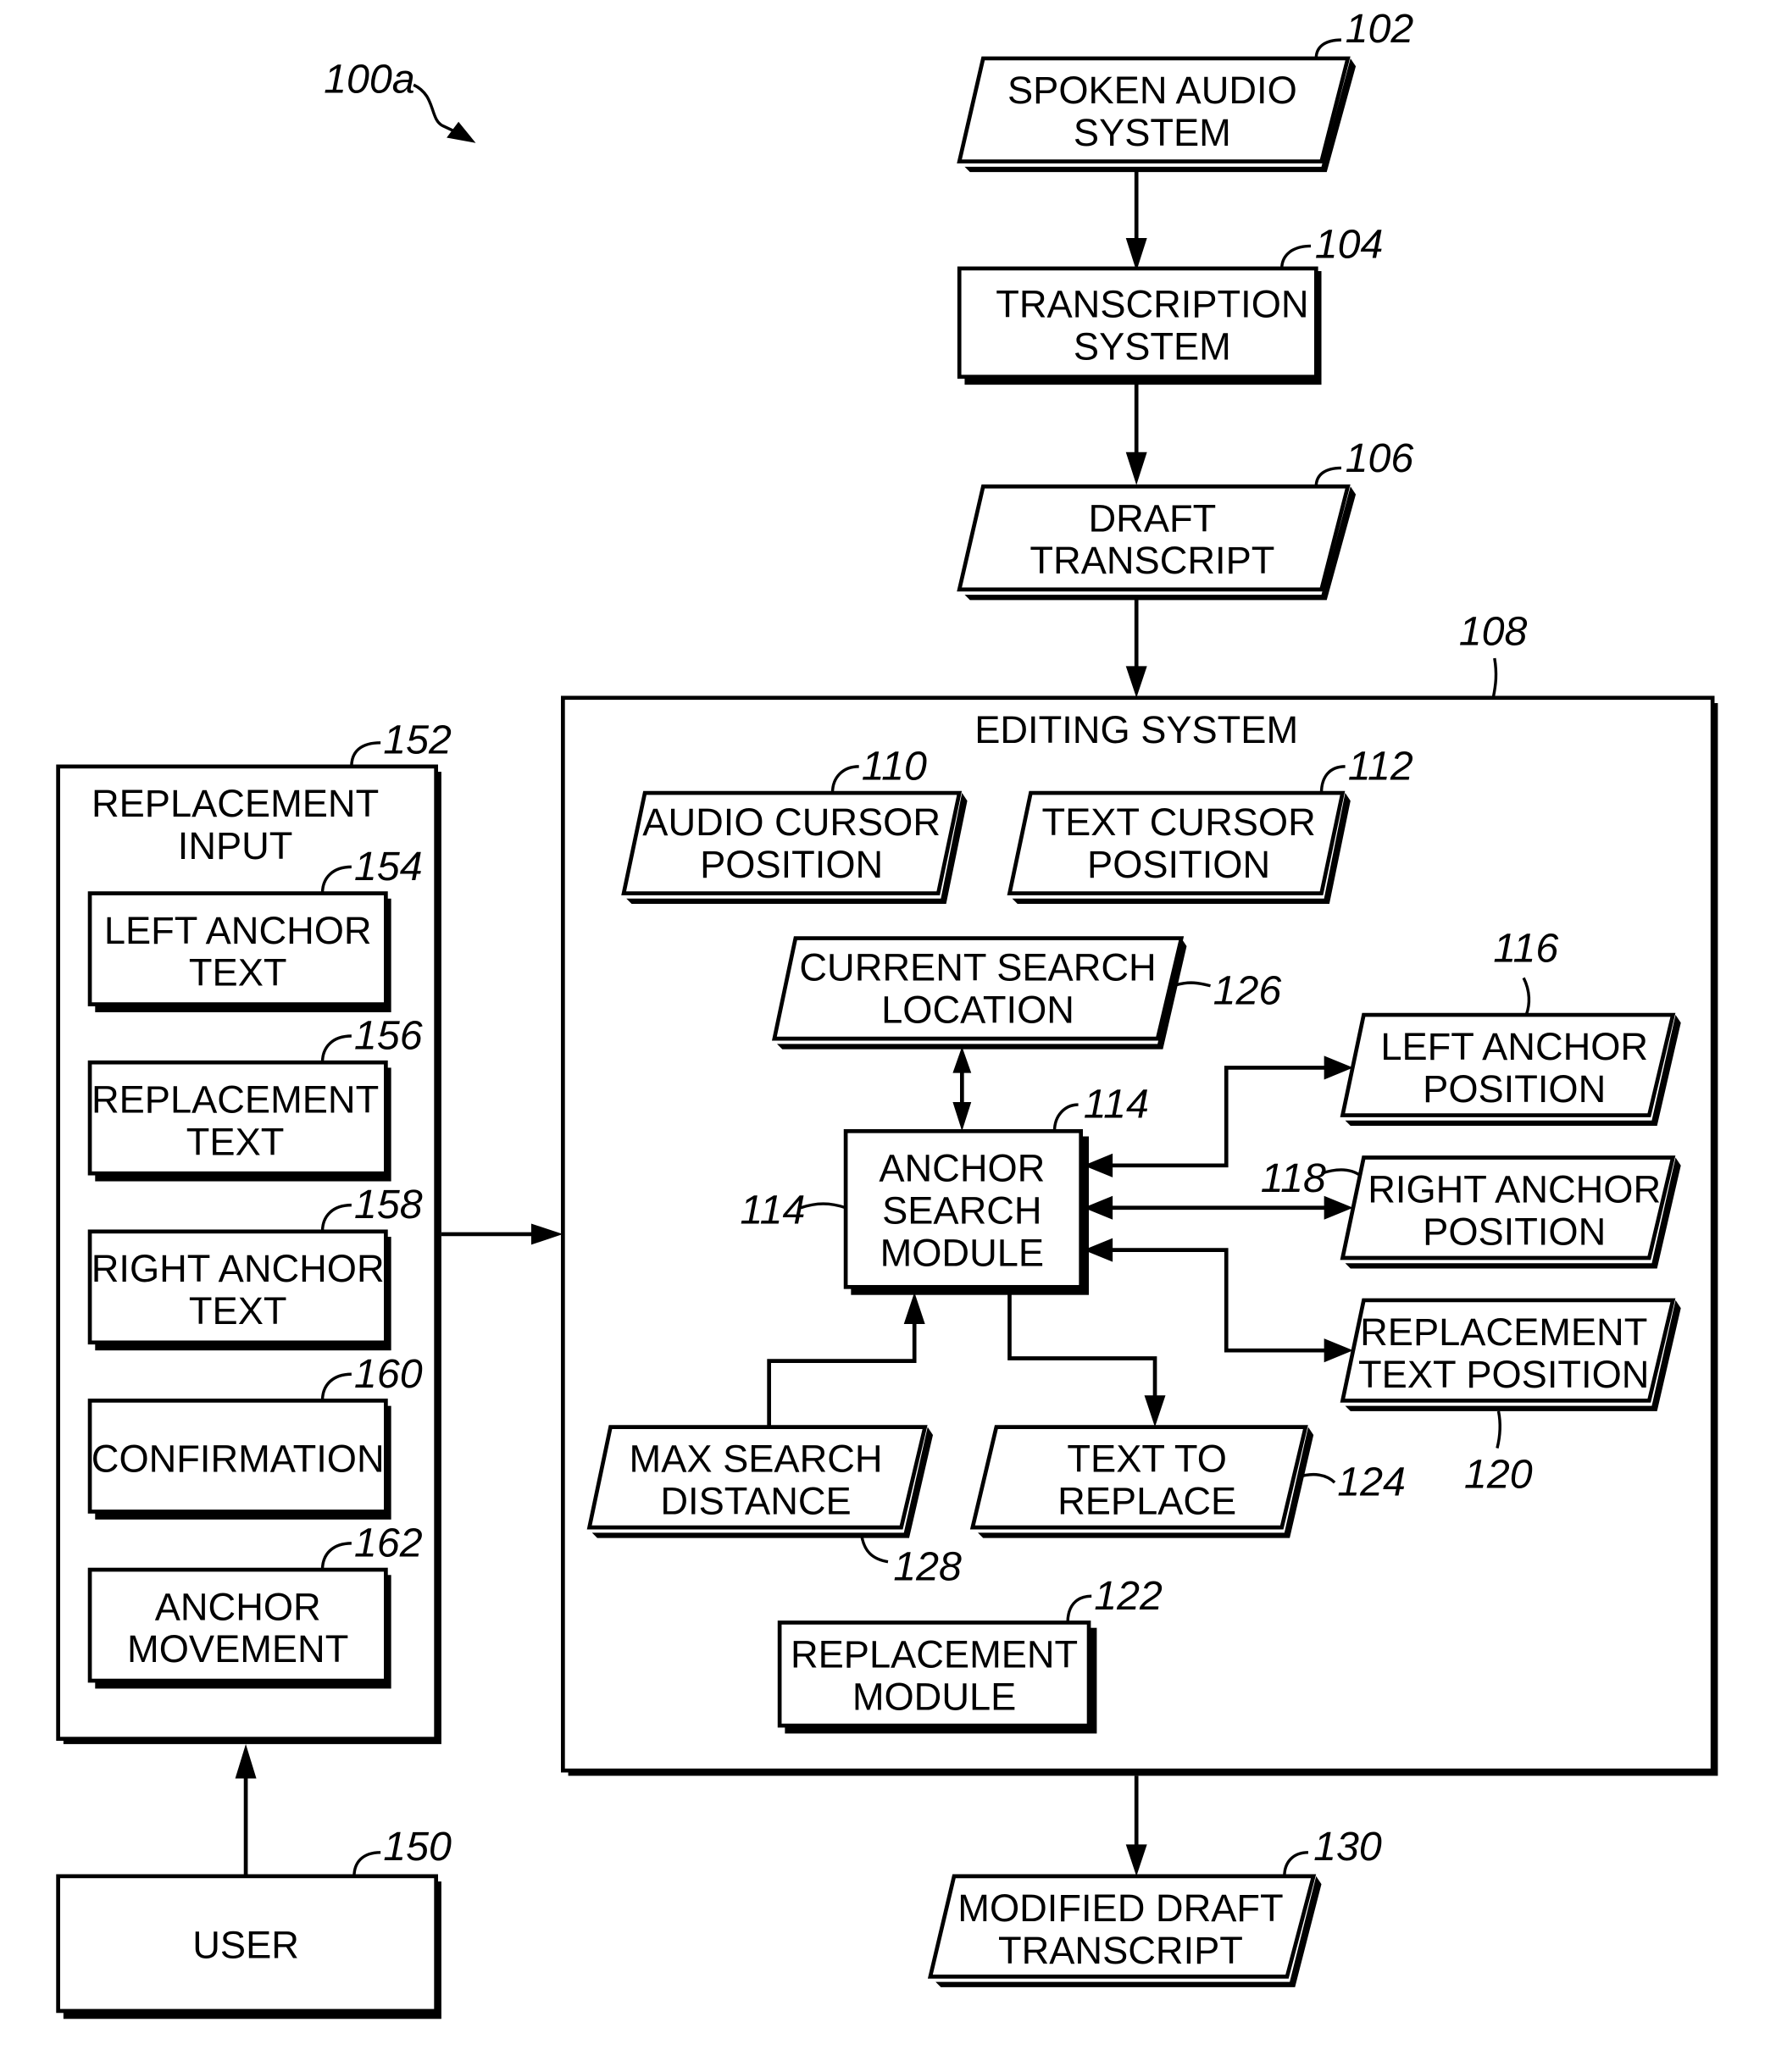 Image resolution: width=1776 pixels, height=2072 pixels. Describe the element at coordinates (1494, 678) in the screenshot. I see `ref-108-leader` at that location.